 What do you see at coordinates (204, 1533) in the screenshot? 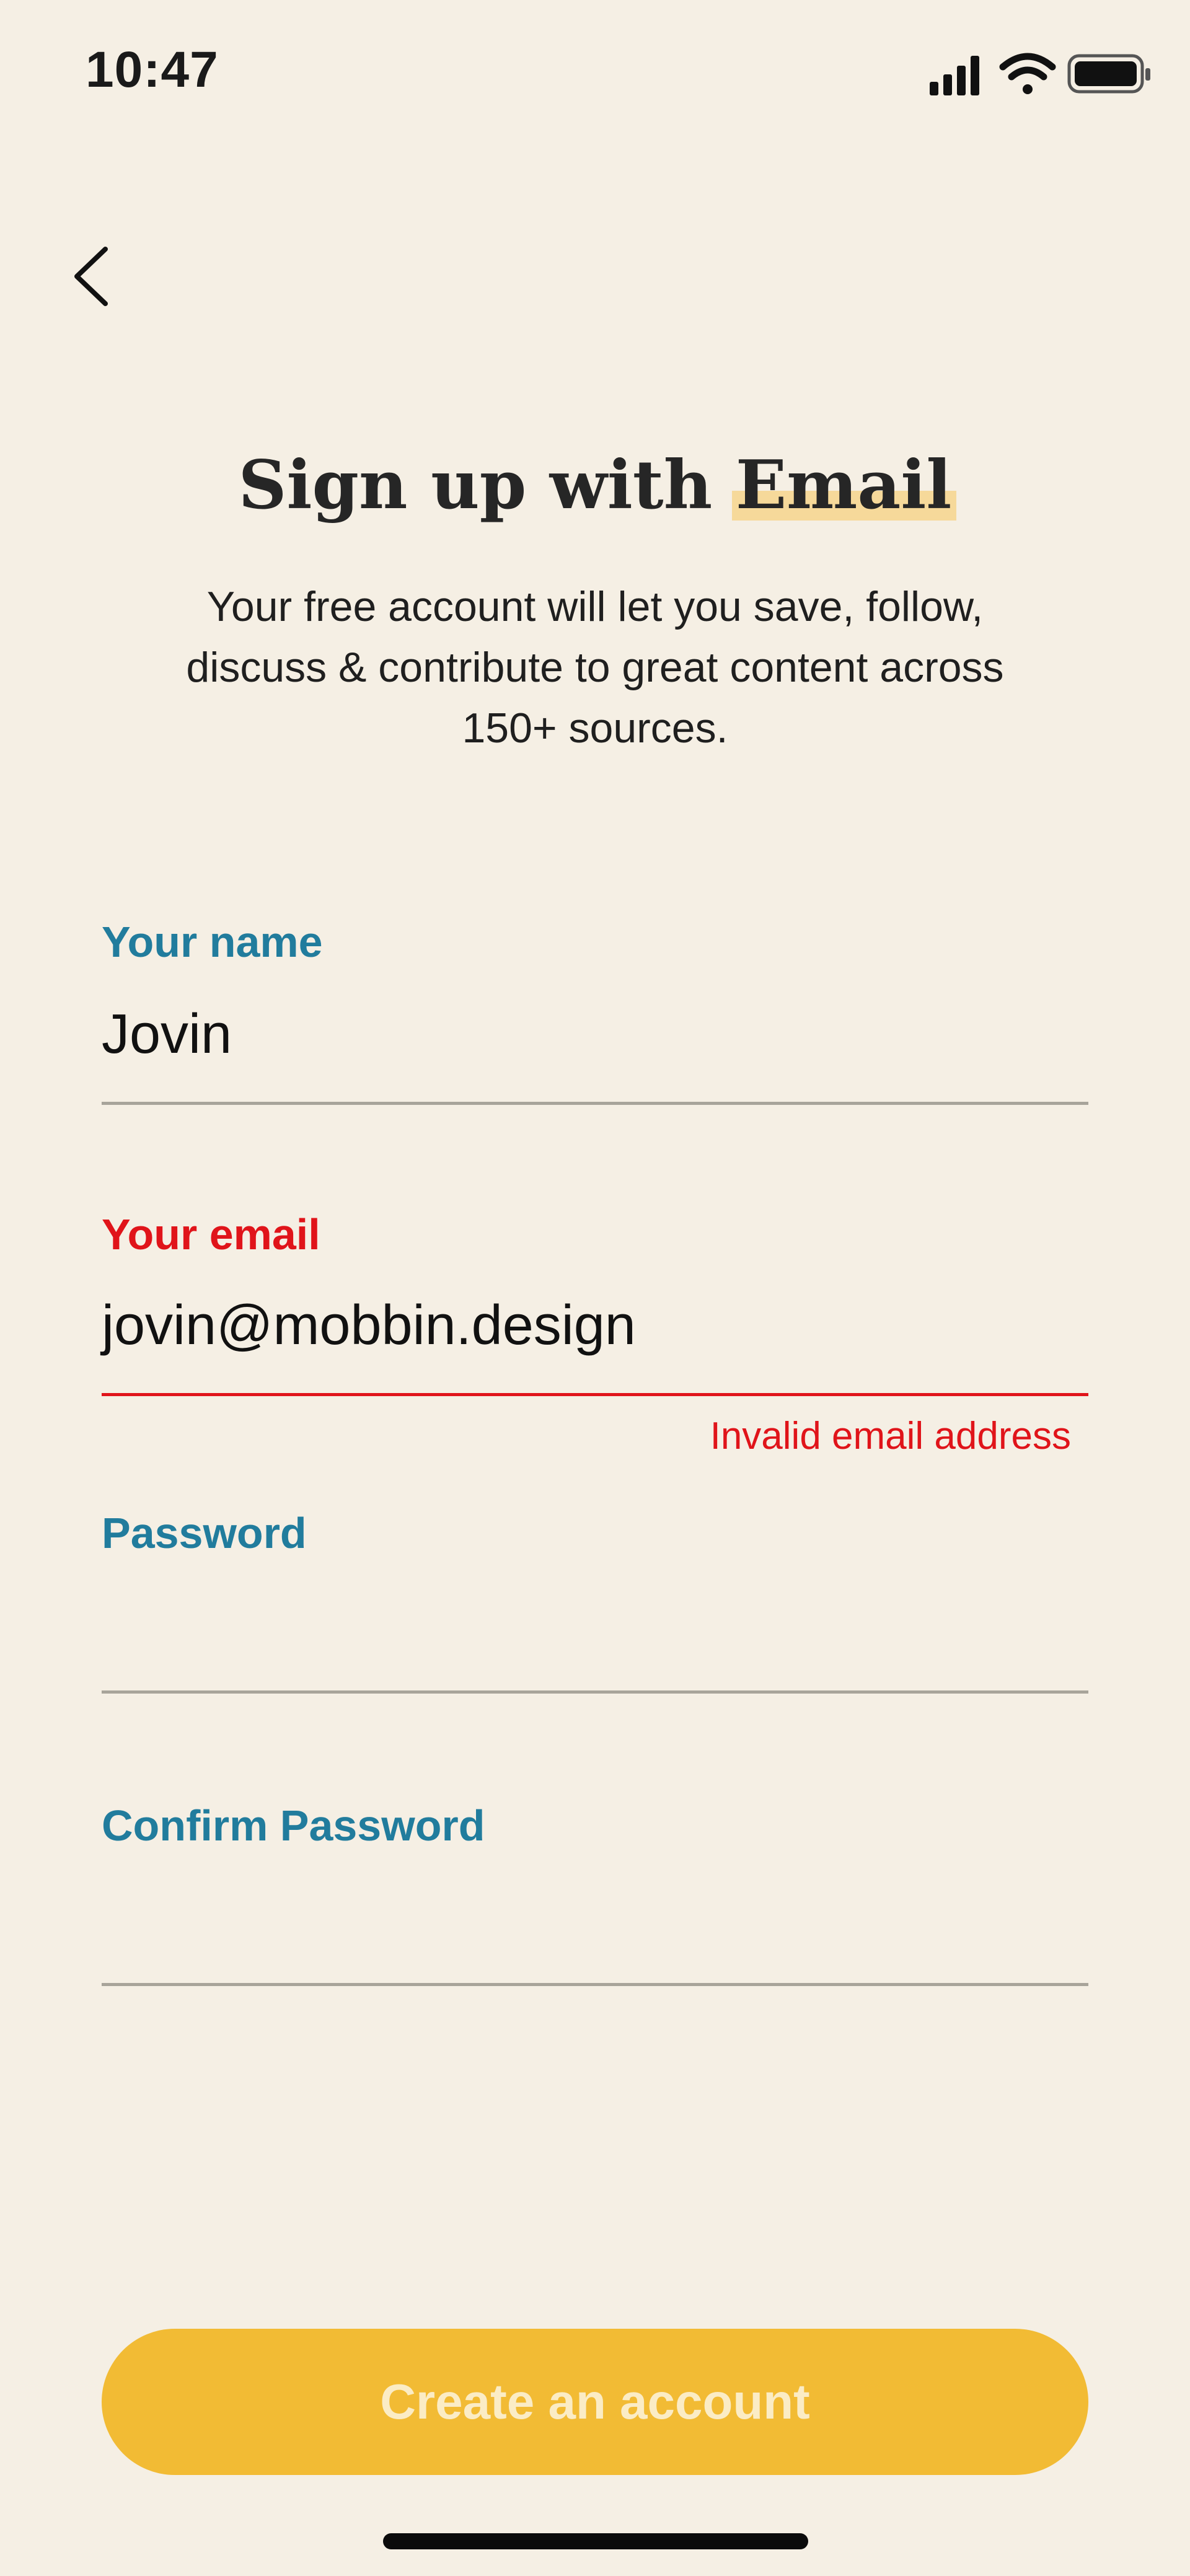
I see `password-label: Password` at bounding box center [204, 1533].